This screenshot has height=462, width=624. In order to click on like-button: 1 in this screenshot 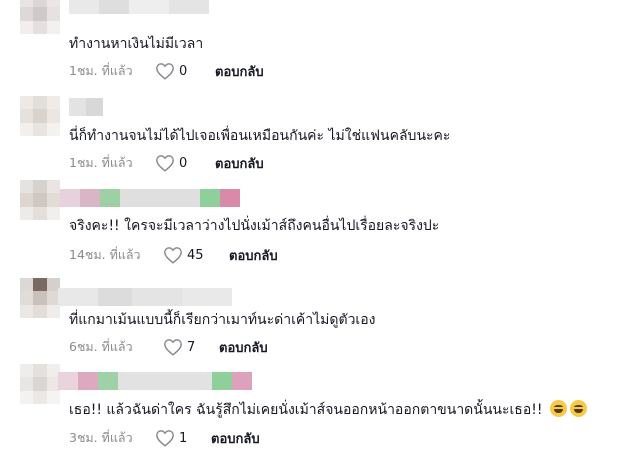, I will do `click(180, 438)`.